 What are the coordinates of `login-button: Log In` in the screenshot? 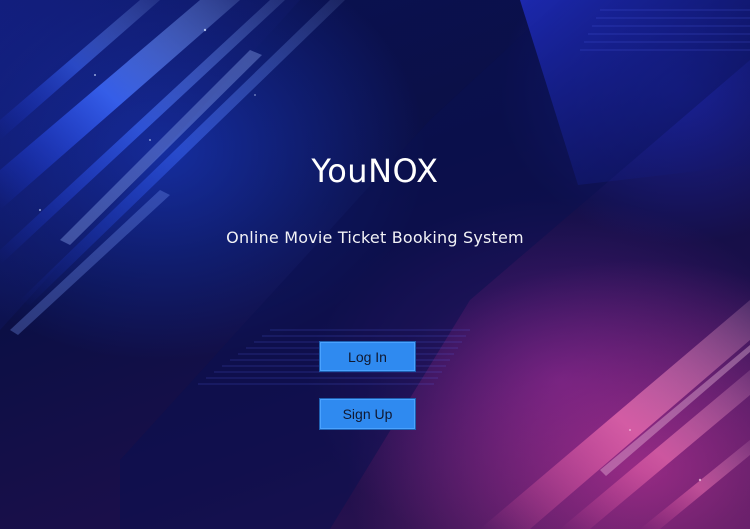 It's located at (367, 356).